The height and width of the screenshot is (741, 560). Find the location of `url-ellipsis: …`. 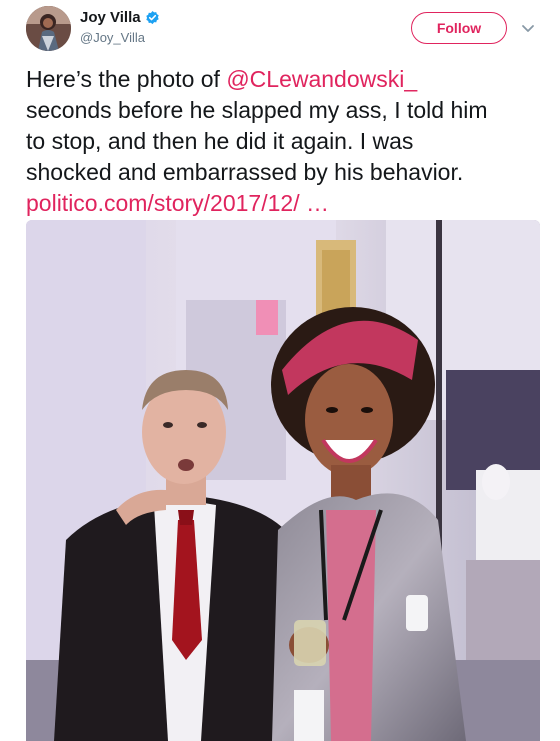

url-ellipsis: … is located at coordinates (314, 203).